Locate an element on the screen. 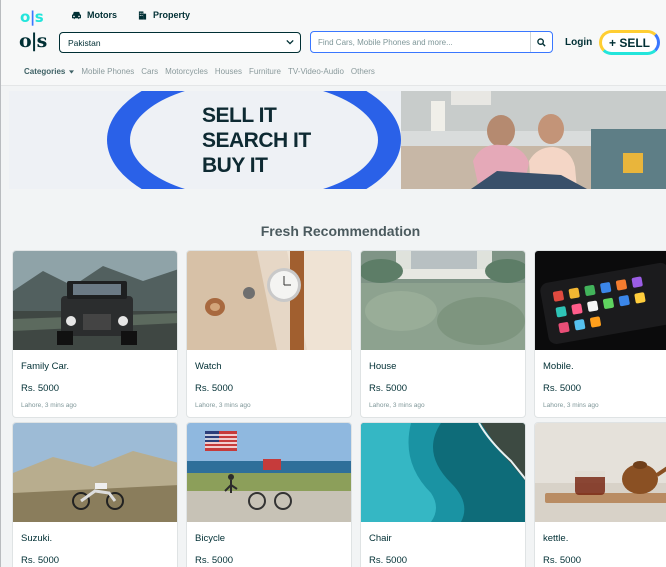 The image size is (666, 567). listing-card: Mobile. Rs. 5000 Lahore, 3 mins ago is located at coordinates (600, 334).